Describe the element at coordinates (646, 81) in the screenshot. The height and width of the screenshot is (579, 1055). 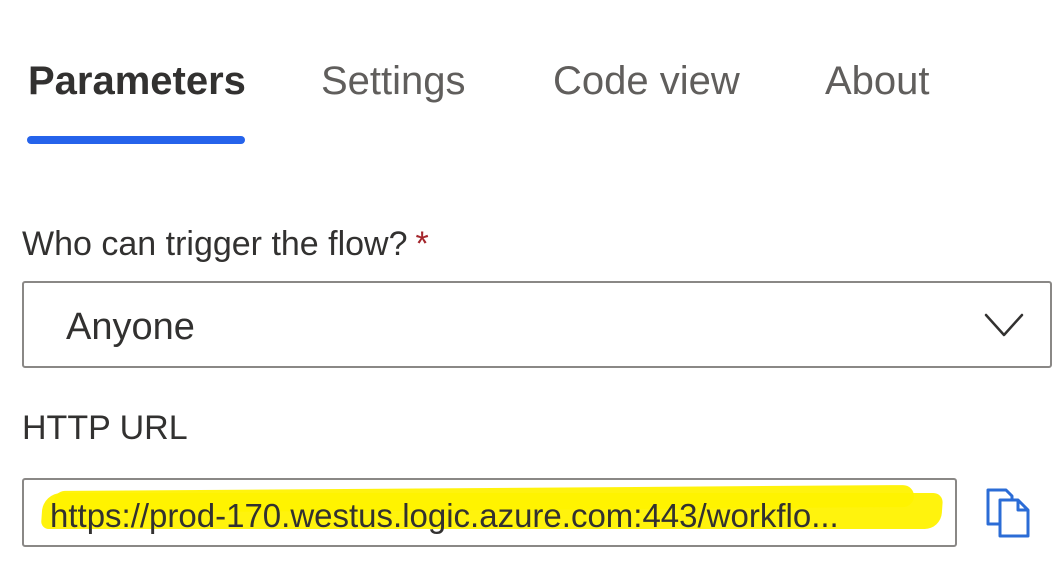
I see `tab-code-view: Code view` at that location.